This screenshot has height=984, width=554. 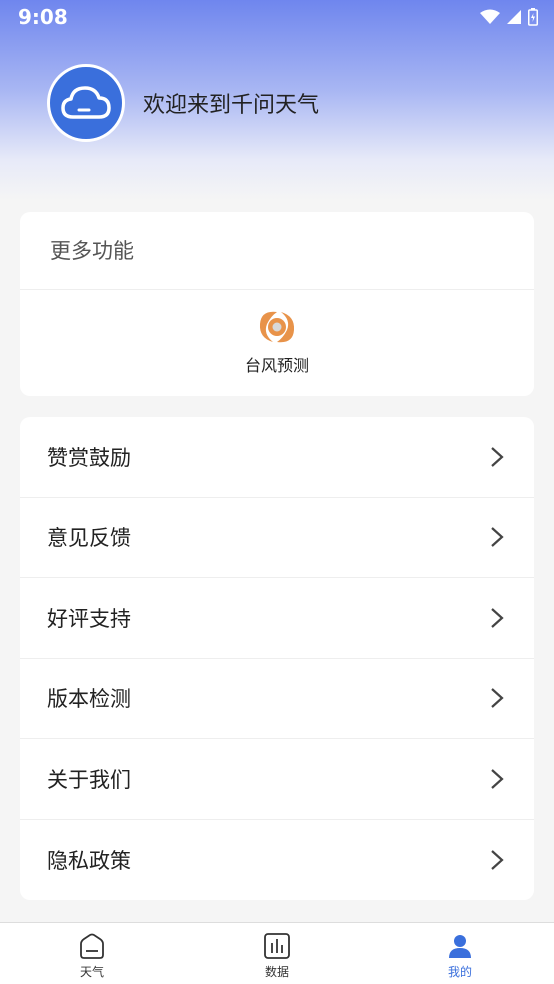 What do you see at coordinates (276, 972) in the screenshot?
I see `tab-label: 数据` at bounding box center [276, 972].